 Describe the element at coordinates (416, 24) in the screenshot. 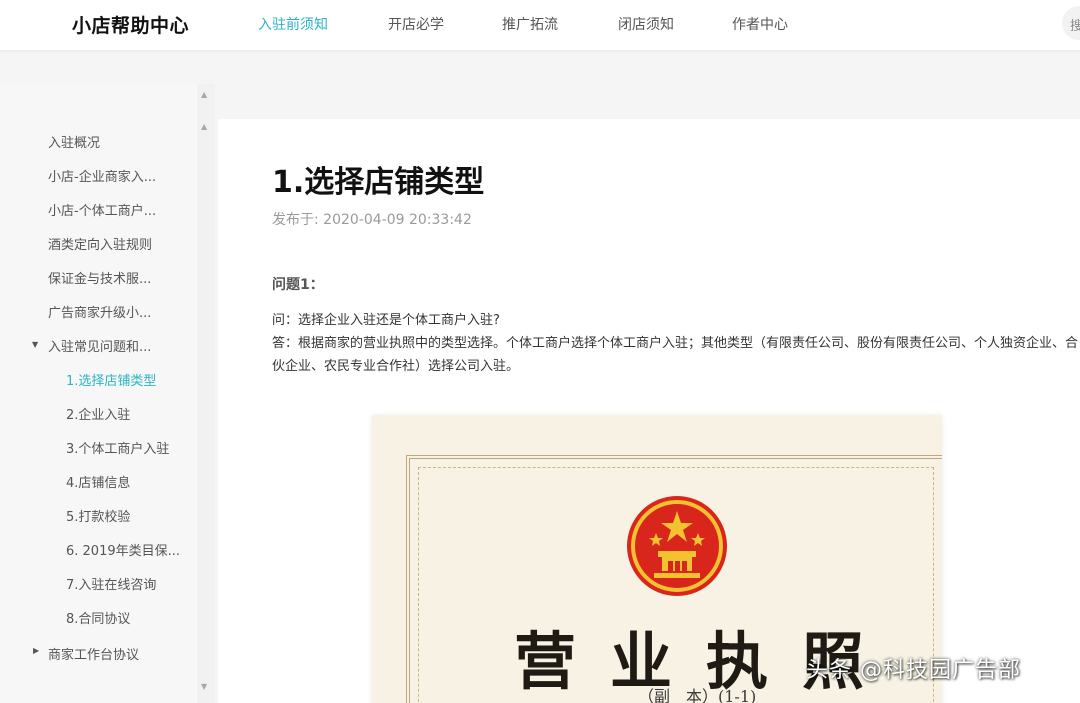

I see `nav-item-must-learn: 开店必学` at that location.